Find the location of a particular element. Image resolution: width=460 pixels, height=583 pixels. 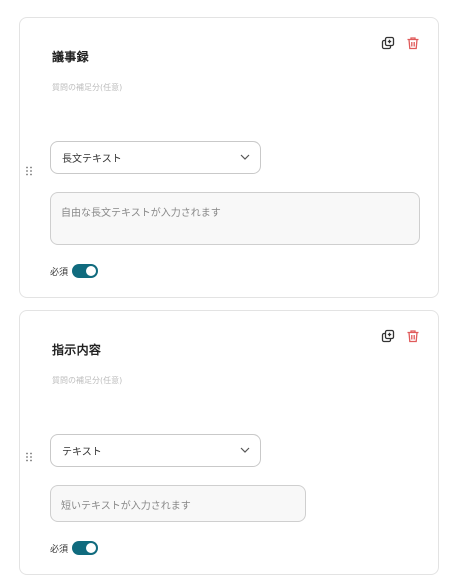

question-type-select: 長文テキスト is located at coordinates (155, 157).